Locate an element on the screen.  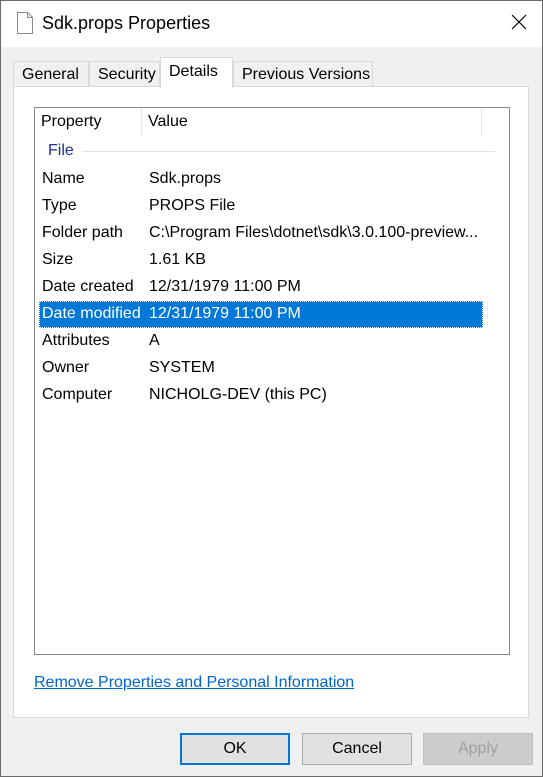
column-header-value: Value is located at coordinates (312, 122).